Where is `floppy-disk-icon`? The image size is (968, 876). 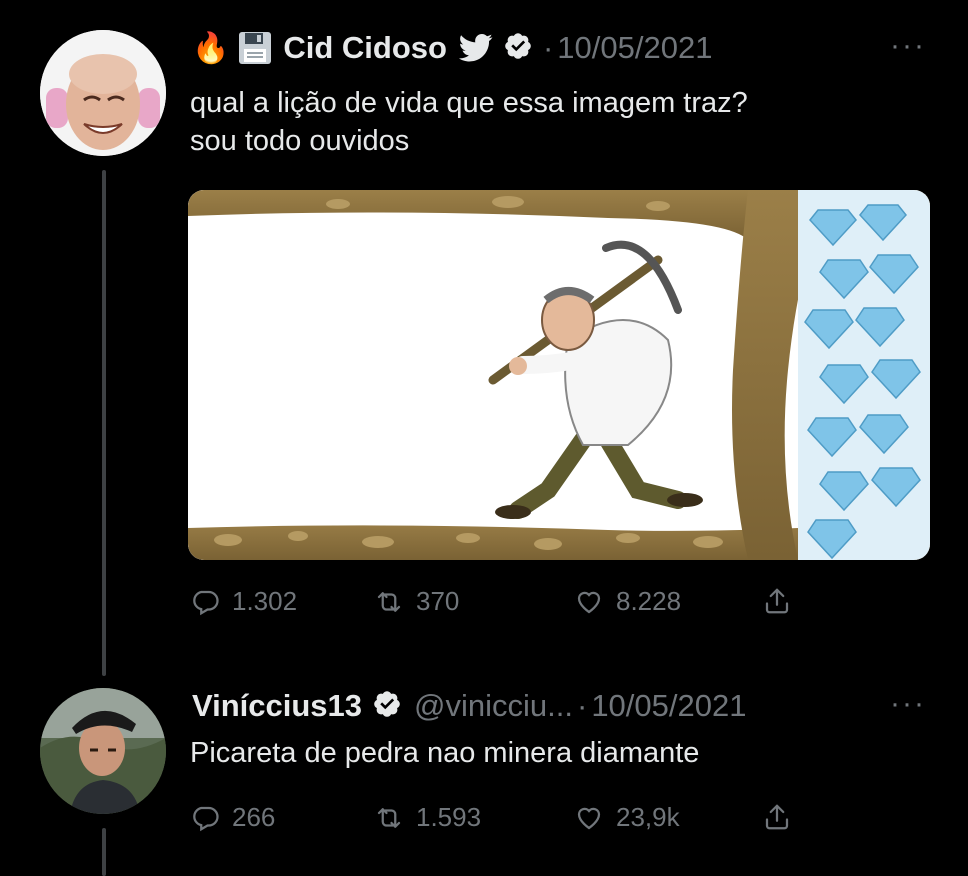 floppy-disk-icon is located at coordinates (255, 48).